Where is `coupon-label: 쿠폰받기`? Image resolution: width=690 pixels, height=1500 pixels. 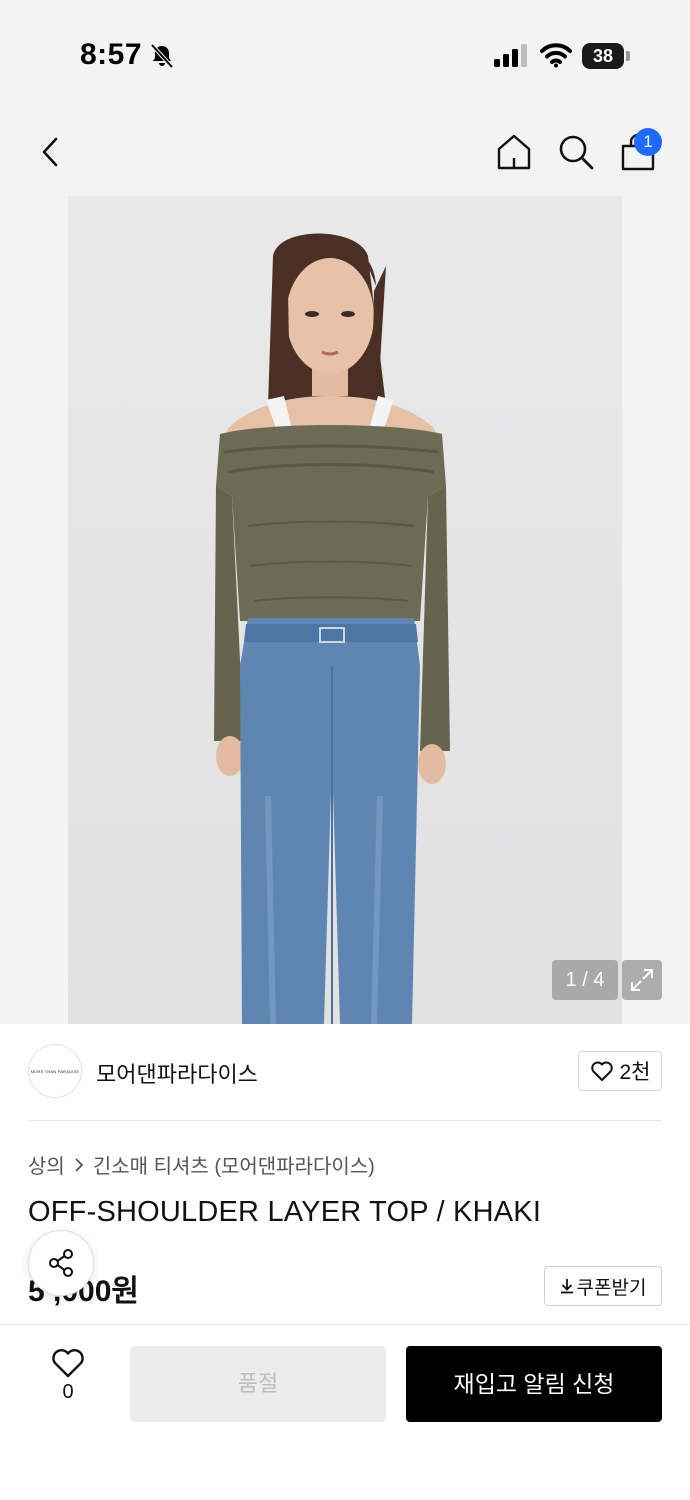 coupon-label: 쿠폰받기 is located at coordinates (611, 1288).